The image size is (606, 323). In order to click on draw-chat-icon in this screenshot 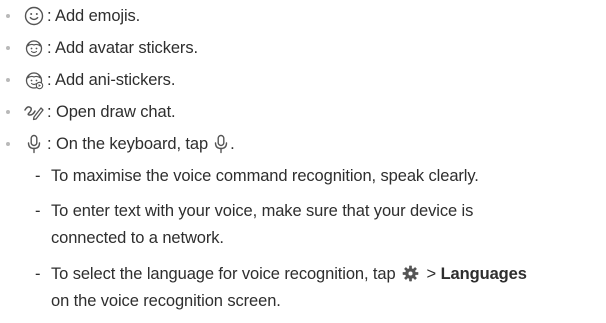, I will do `click(34, 112)`.